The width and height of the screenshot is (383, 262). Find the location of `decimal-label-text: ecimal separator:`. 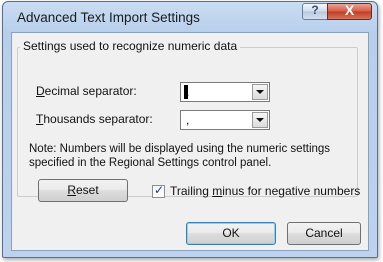

decimal-label-text: ecimal separator: is located at coordinates (90, 91).